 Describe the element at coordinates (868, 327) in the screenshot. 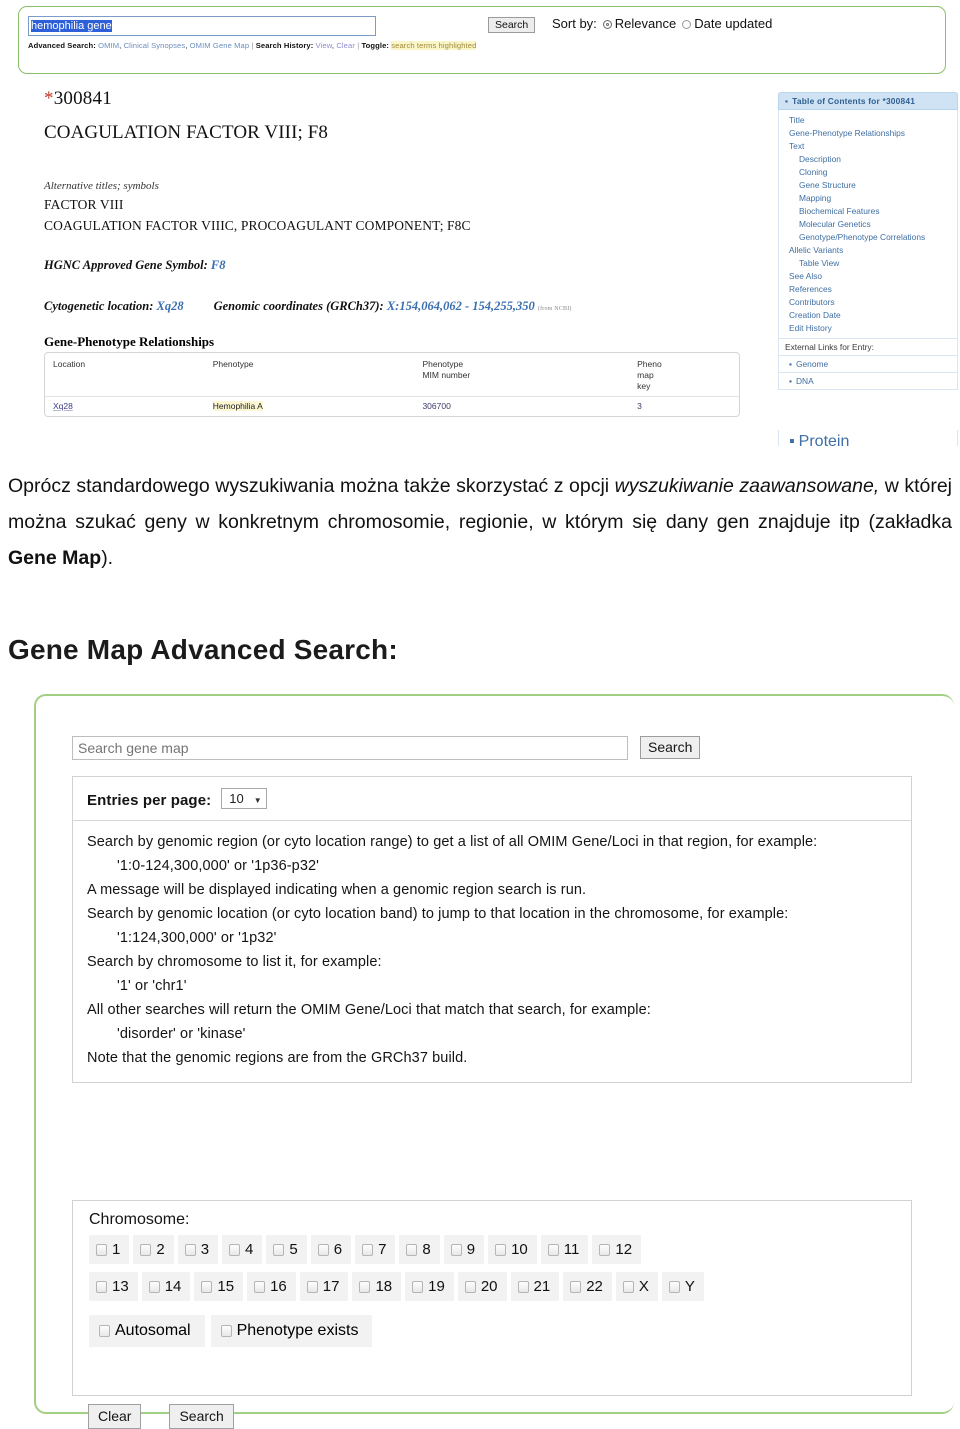

I see `toc-item-edit-history: Edit History` at that location.